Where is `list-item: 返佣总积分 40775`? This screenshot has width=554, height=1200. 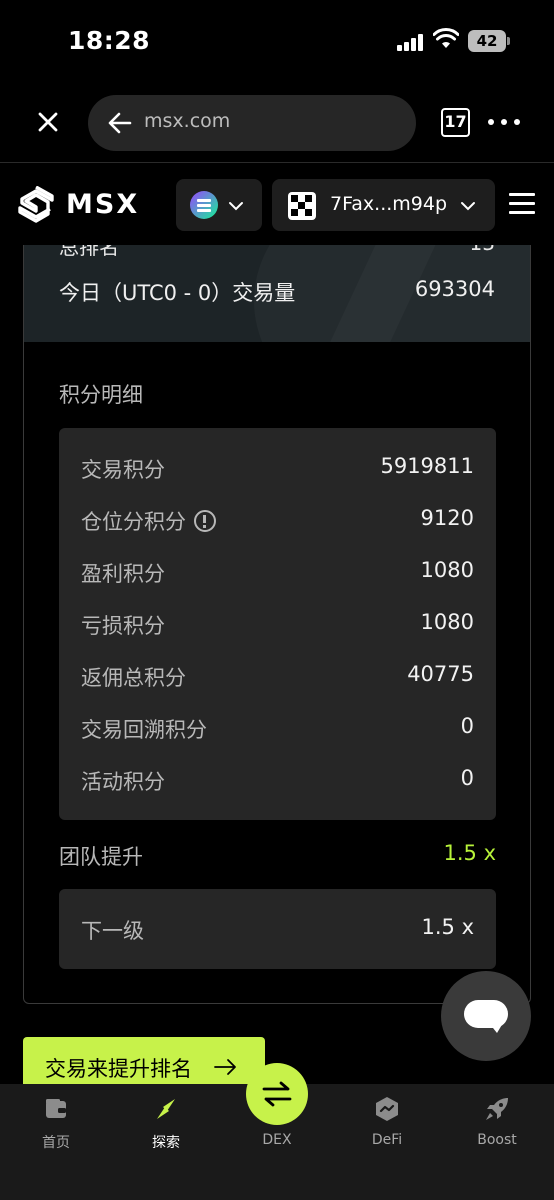 list-item: 返佣总积分 40775 is located at coordinates (277, 677).